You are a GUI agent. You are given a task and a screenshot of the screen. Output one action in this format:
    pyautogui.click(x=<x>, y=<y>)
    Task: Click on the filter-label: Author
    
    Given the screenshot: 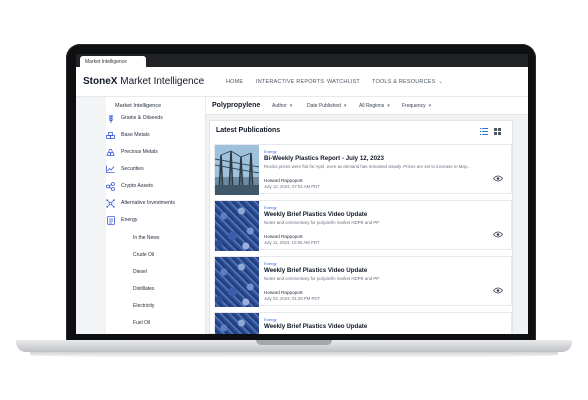 What is the action you would take?
    pyautogui.click(x=279, y=106)
    